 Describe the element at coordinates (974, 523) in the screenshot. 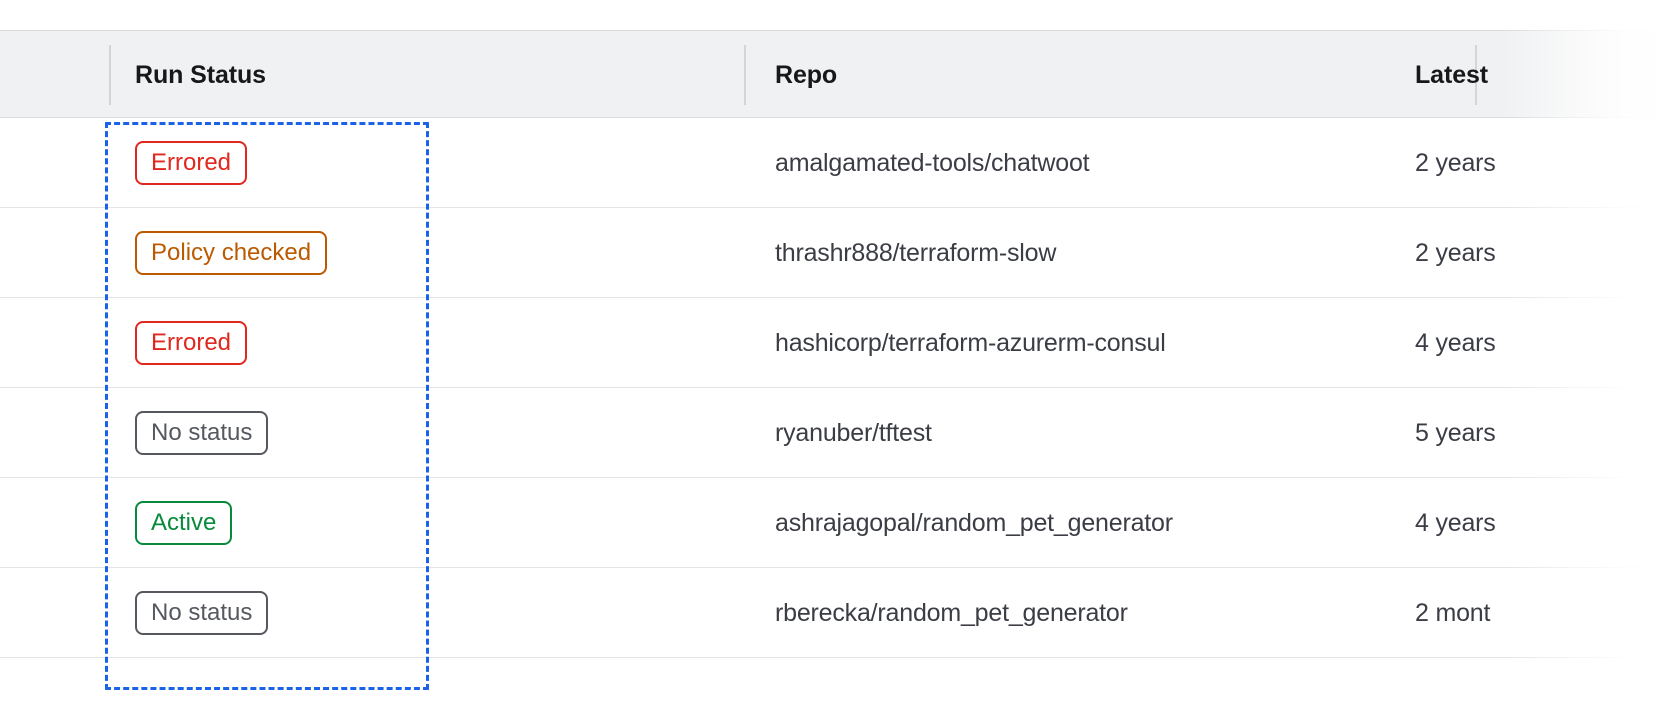

I see `cell-repo: ashrajagopal/random_pet_generator` at that location.